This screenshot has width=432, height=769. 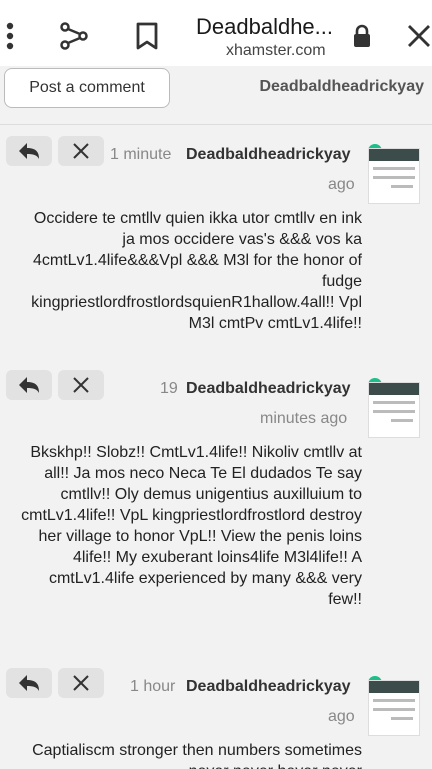 I want to click on comment-post-bar: Post a comment Deadbaldheadrickyay, so click(x=216, y=96).